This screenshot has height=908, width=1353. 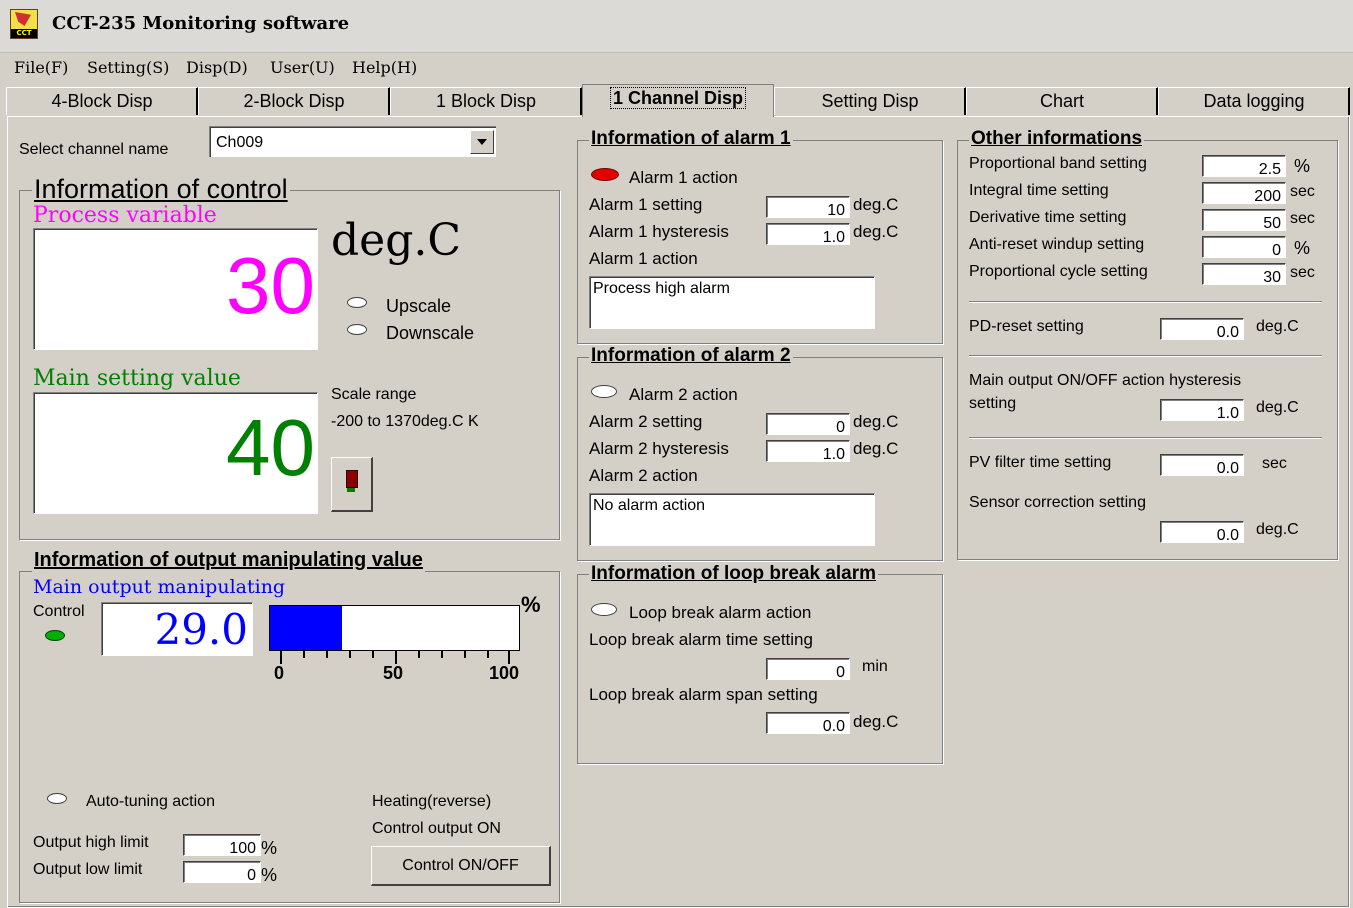 I want to click on autotuning-indicator-icon, so click(x=57, y=798).